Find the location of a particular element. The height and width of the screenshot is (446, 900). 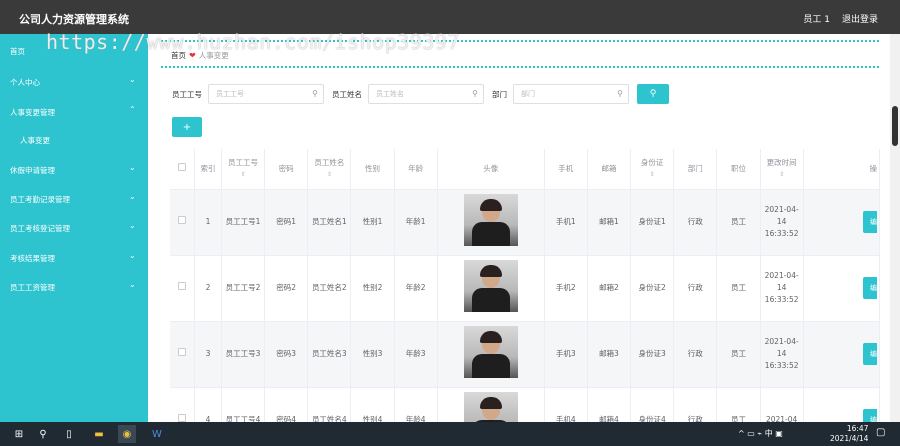

sidebar-item-label: 人事变更 is located at coordinates (35, 140).